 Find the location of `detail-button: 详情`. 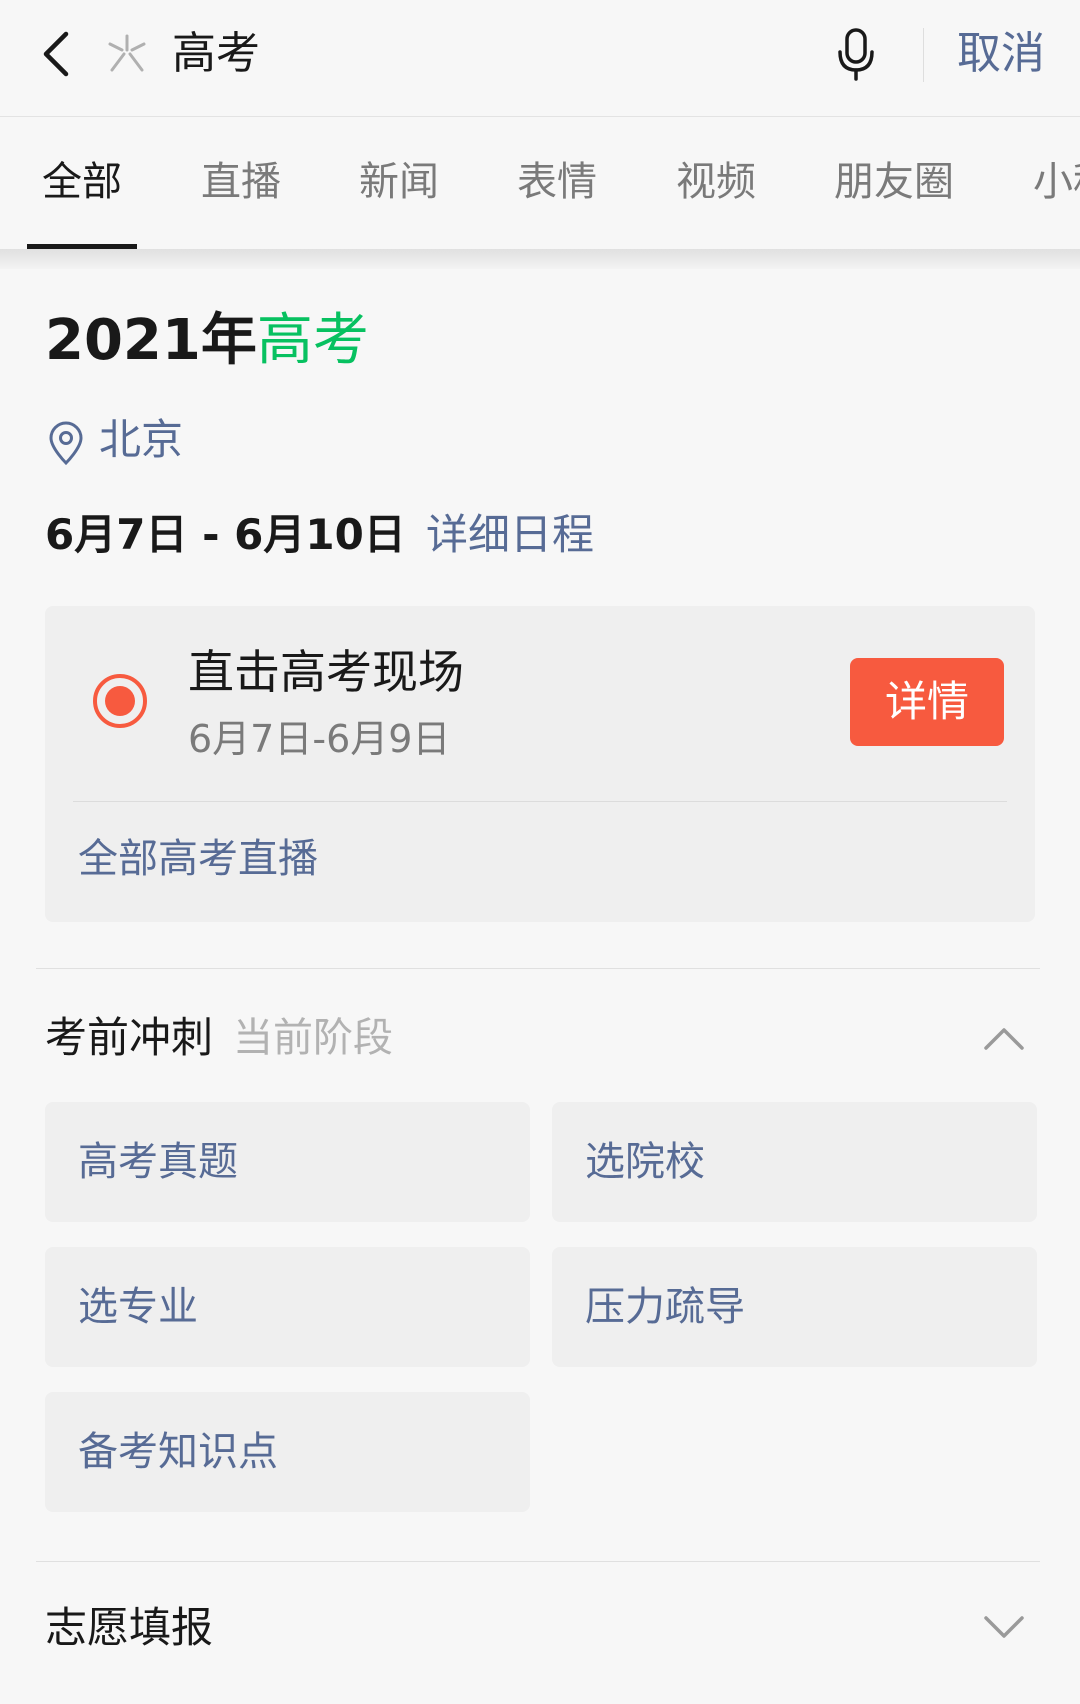

detail-button: 详情 is located at coordinates (927, 702).